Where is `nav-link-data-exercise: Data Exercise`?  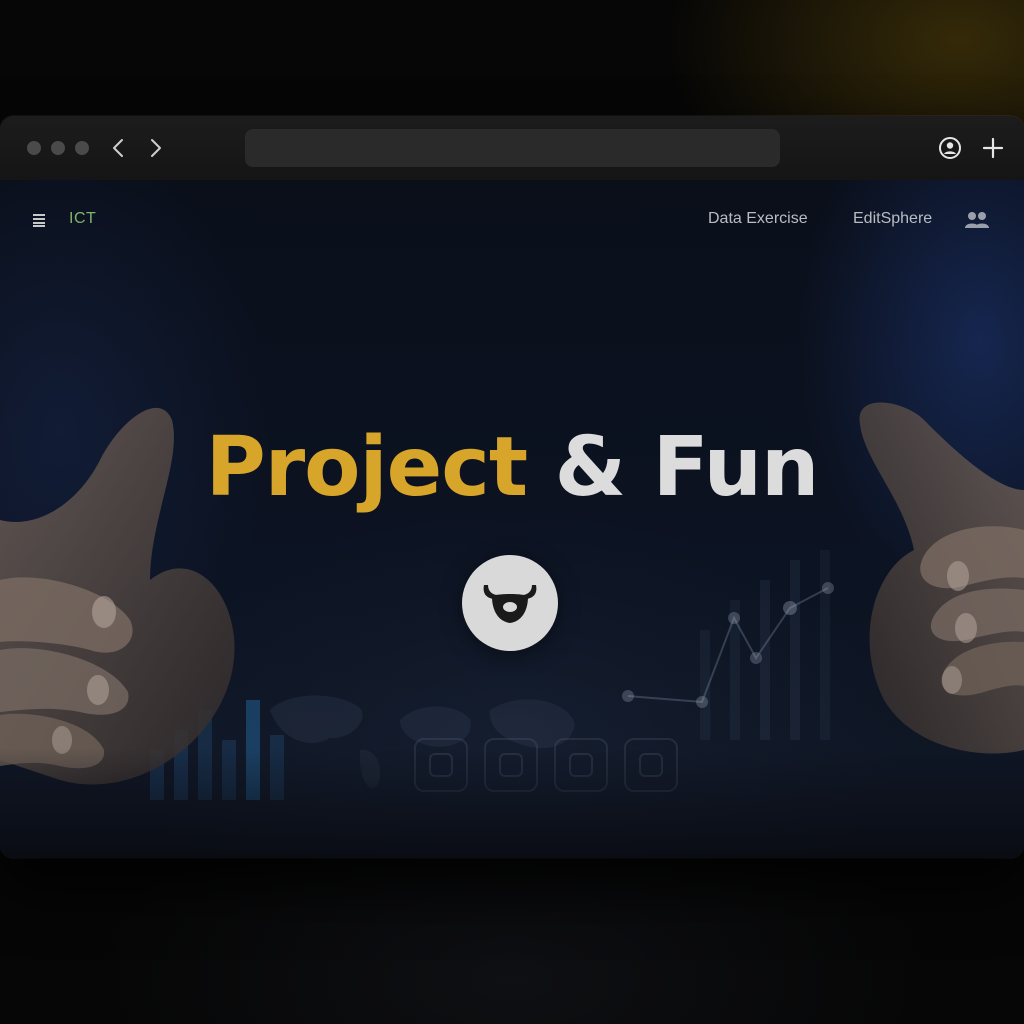
nav-link-data-exercise: Data Exercise is located at coordinates (758, 219).